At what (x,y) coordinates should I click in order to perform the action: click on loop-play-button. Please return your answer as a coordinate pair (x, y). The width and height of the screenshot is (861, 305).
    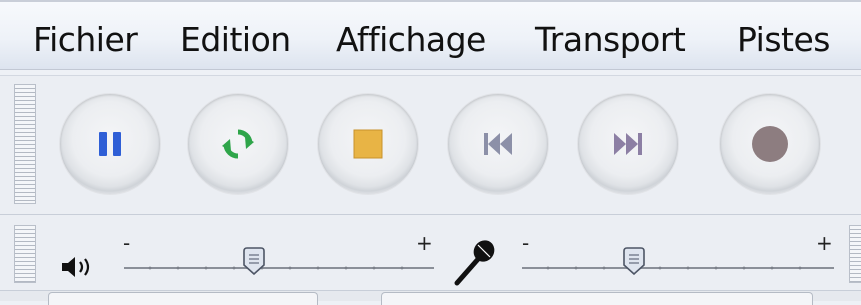
    Looking at the image, I should click on (238, 144).